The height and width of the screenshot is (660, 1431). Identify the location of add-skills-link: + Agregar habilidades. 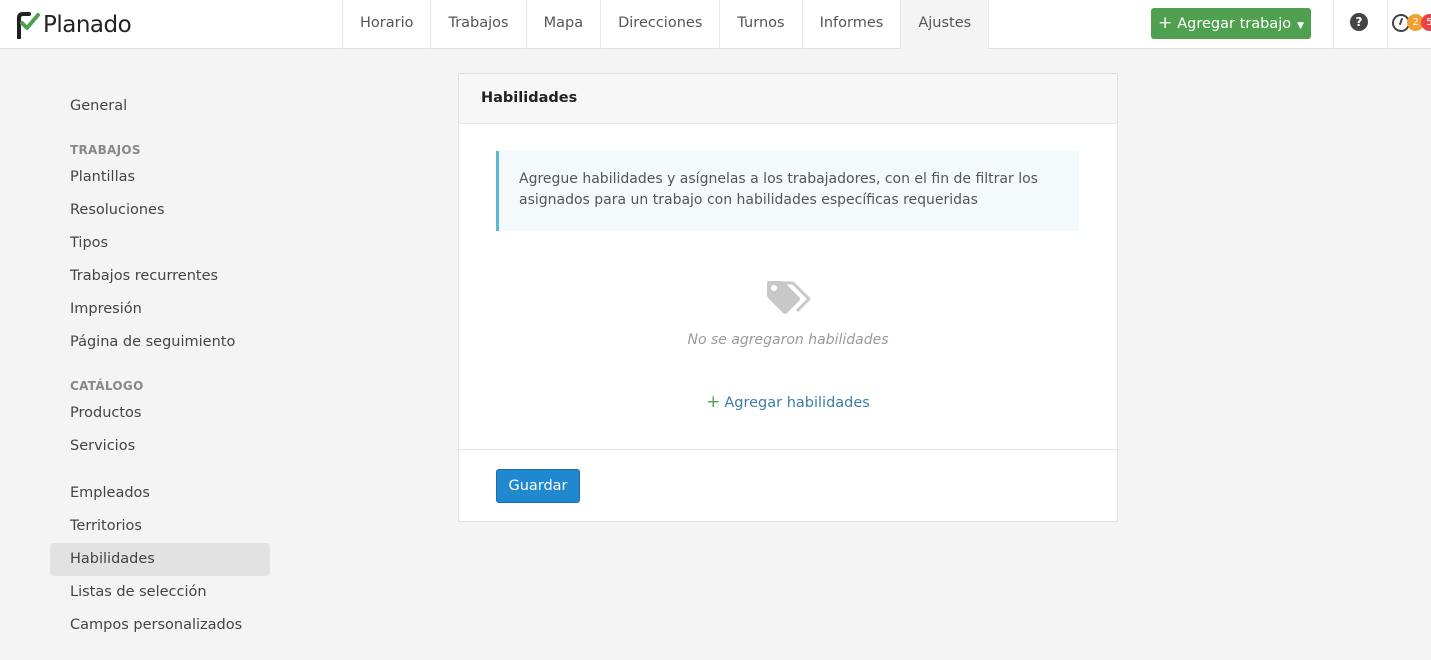
(788, 402).